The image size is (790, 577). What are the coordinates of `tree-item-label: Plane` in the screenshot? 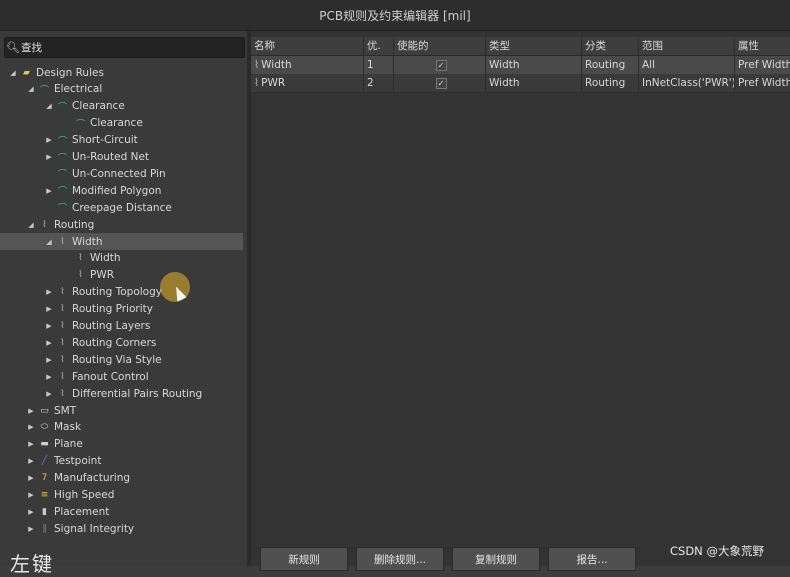 It's located at (68, 444).